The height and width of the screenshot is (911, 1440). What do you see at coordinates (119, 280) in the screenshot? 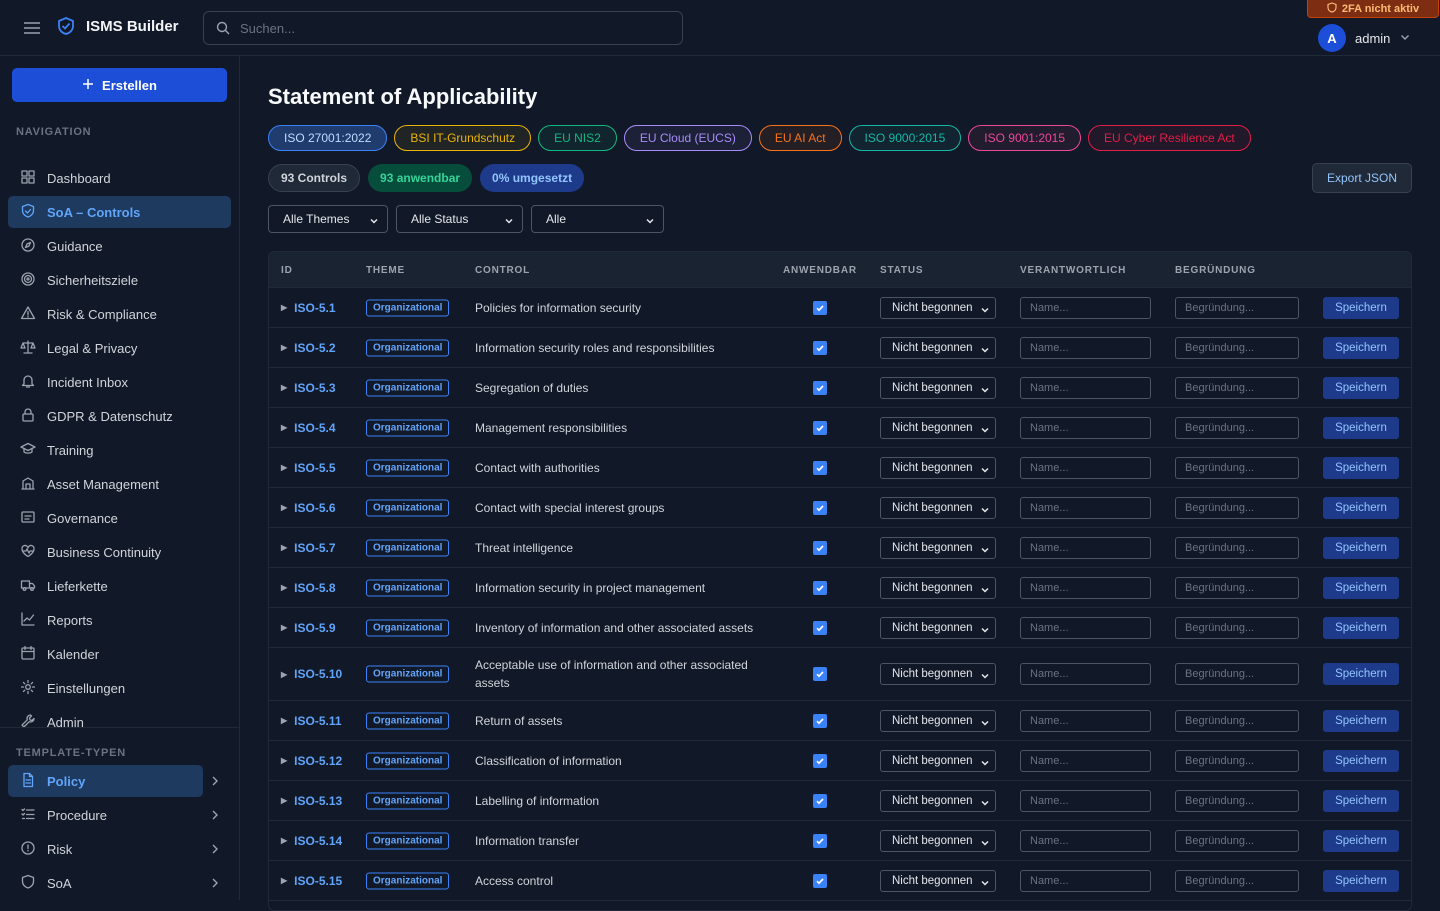
I see `sidebar-item: Sicherheitsziele` at bounding box center [119, 280].